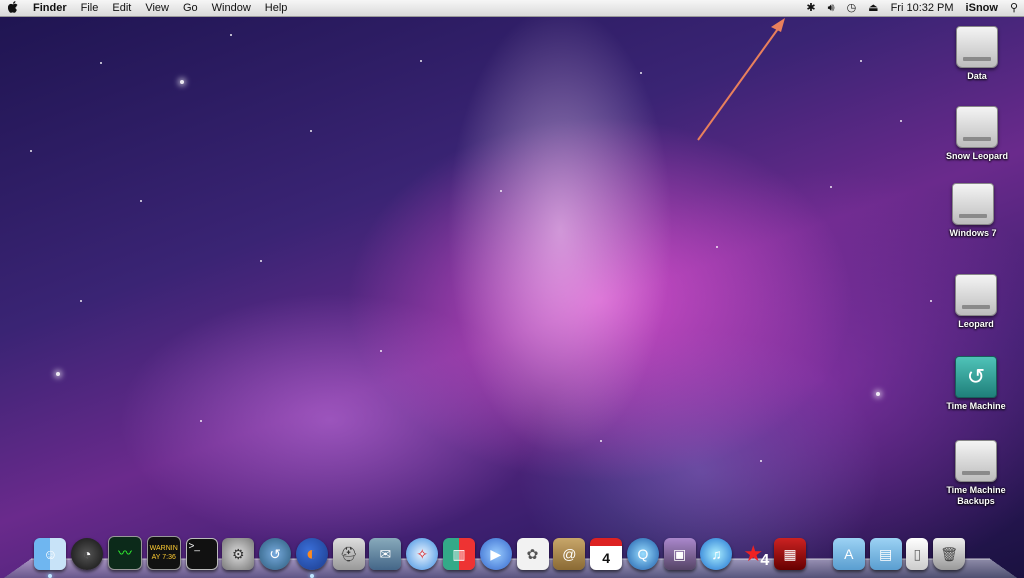 This screenshot has height=578, width=1024. I want to click on desktop-icon-data: Data, so click(977, 54).